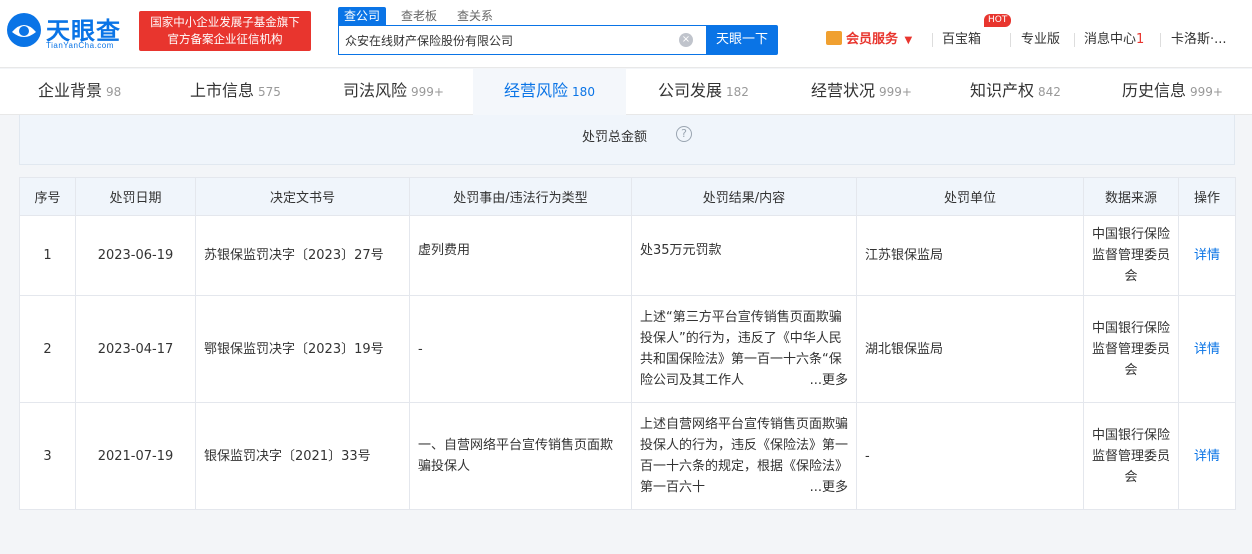 The height and width of the screenshot is (554, 1252). Describe the element at coordinates (970, 255) in the screenshot. I see `cell-unit: 江苏银保监局` at that location.